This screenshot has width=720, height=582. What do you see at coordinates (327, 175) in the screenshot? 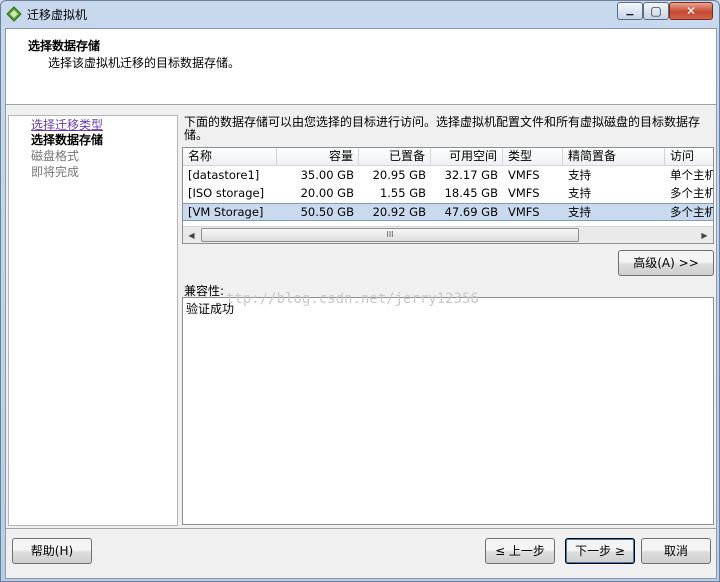
I see `cell-capacity: 35.00 GB` at bounding box center [327, 175].